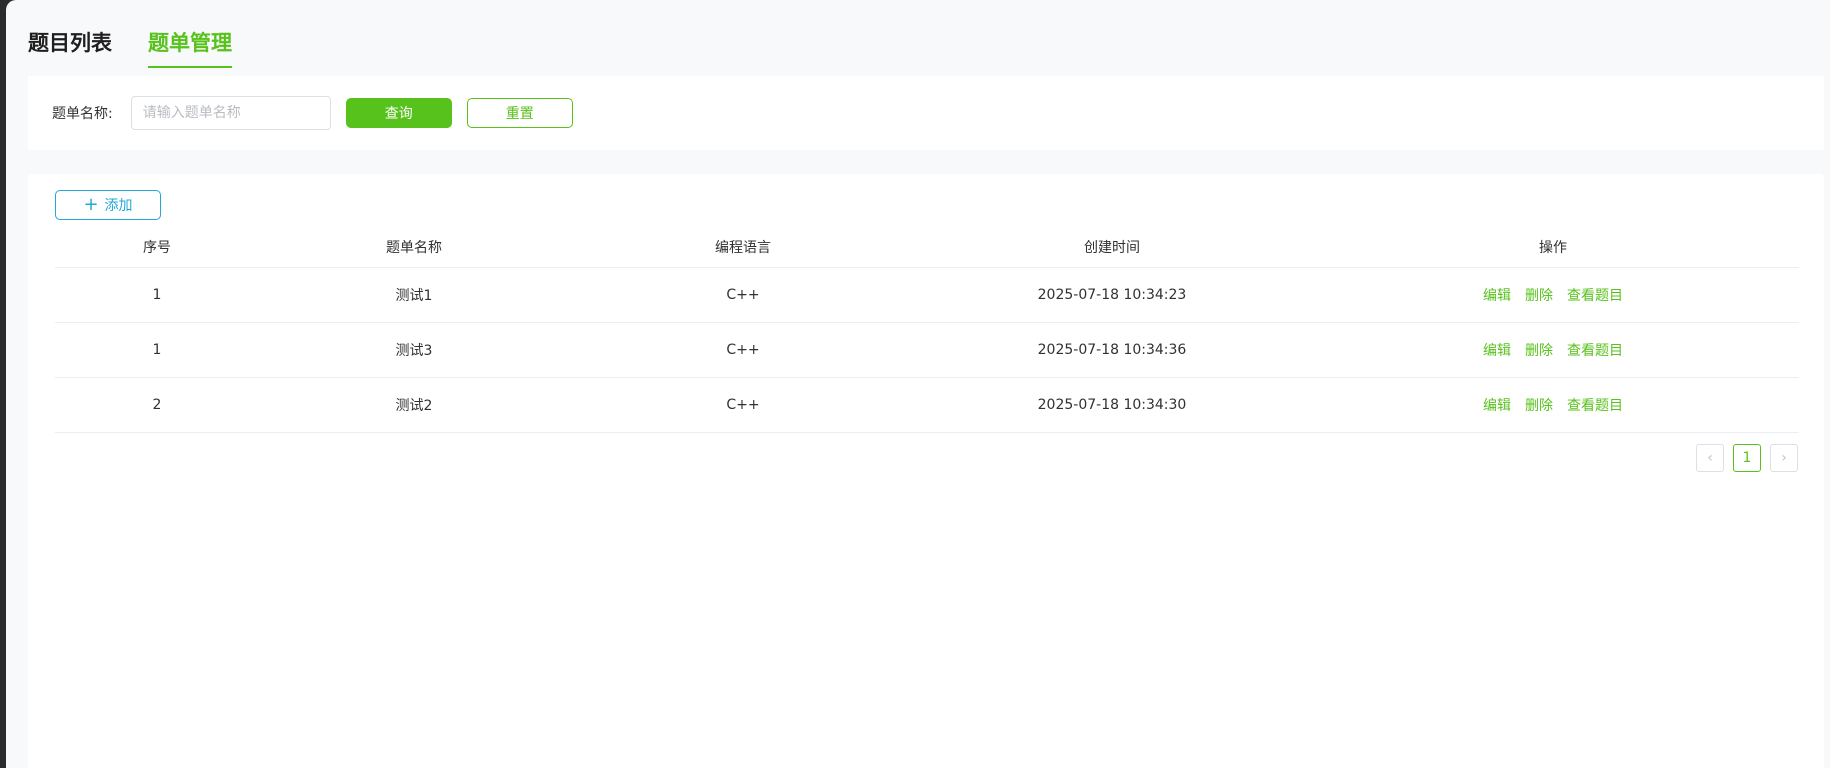  What do you see at coordinates (157, 247) in the screenshot?
I see `column-header-index: 序号` at bounding box center [157, 247].